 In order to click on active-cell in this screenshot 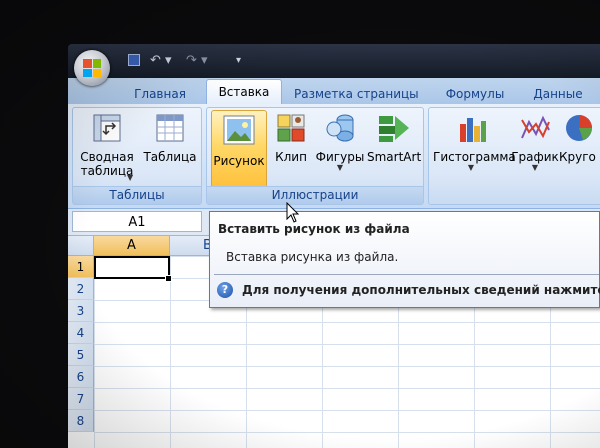, I will do `click(132, 267)`.